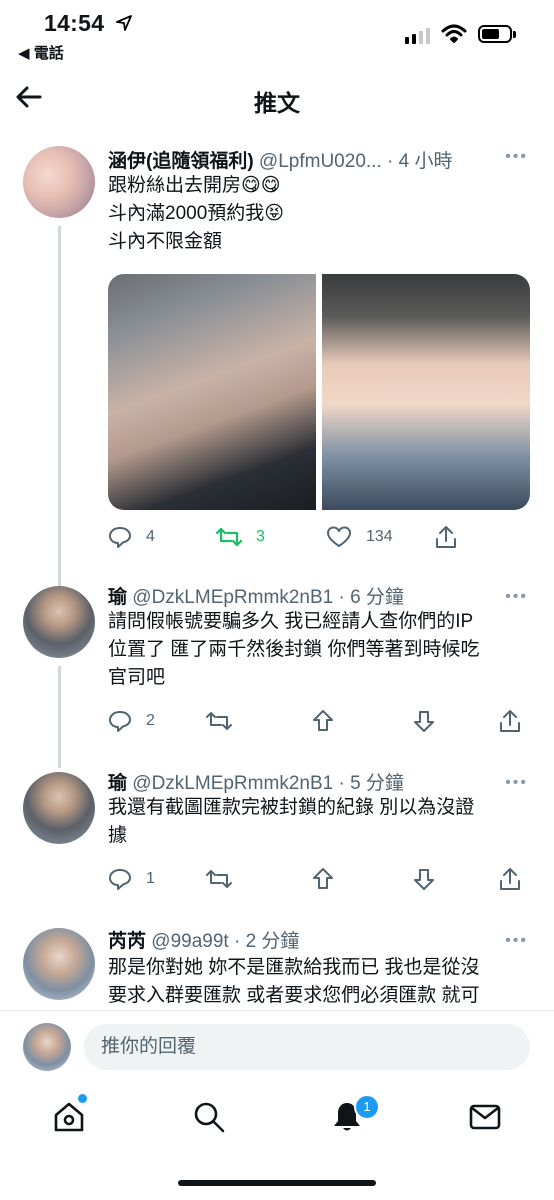  I want to click on notification-badge: 1, so click(367, 1107).